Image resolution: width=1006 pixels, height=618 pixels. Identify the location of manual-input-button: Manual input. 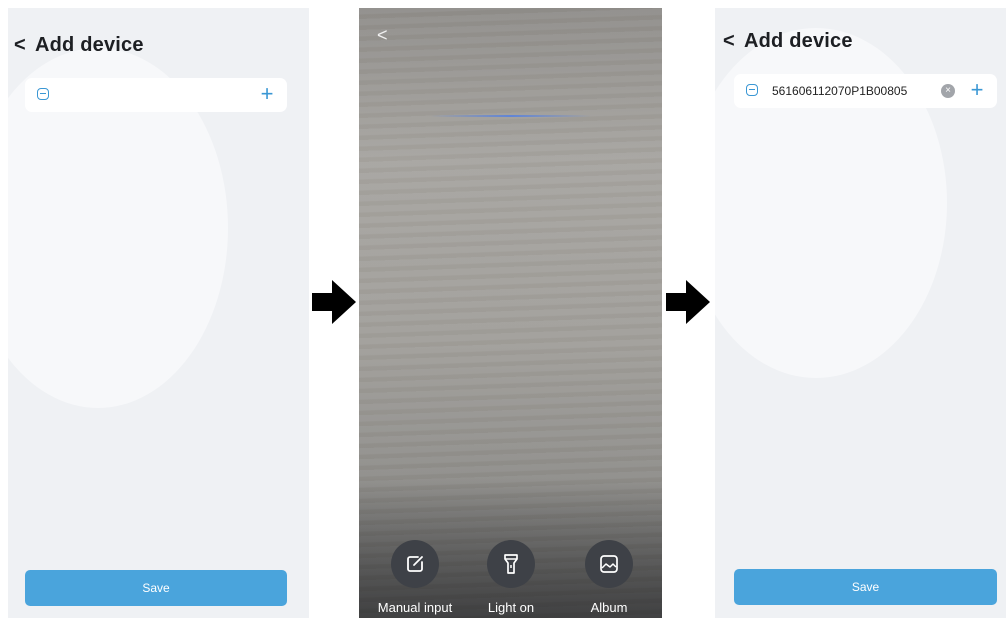
(415, 577).